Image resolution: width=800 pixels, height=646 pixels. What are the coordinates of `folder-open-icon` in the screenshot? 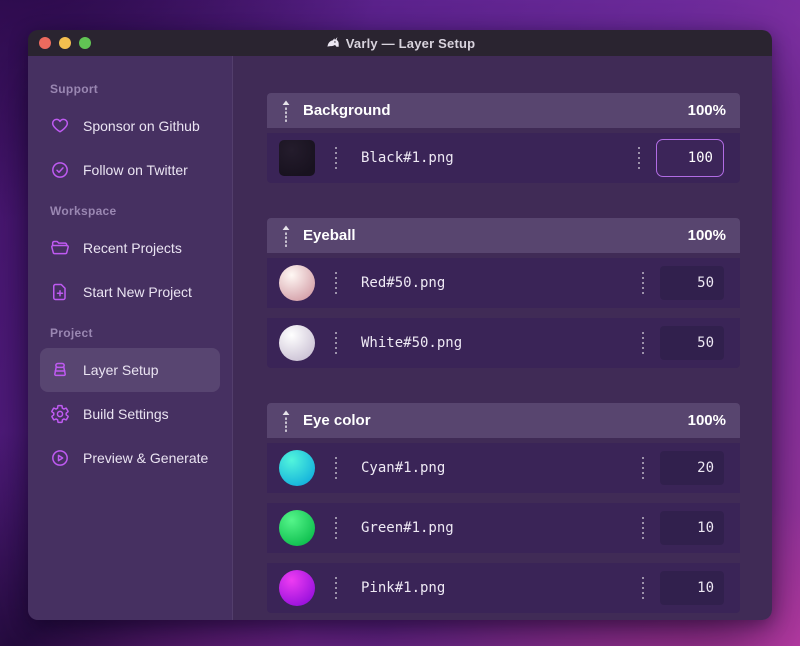 It's located at (60, 247).